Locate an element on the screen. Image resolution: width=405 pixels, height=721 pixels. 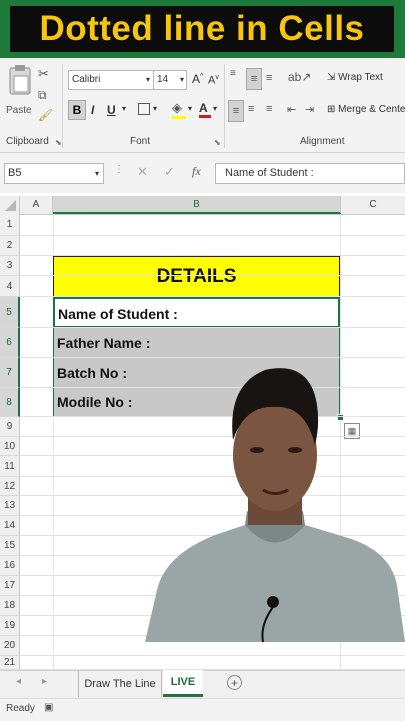
align-middle-icon: ≡ is located at coordinates (254, 79).